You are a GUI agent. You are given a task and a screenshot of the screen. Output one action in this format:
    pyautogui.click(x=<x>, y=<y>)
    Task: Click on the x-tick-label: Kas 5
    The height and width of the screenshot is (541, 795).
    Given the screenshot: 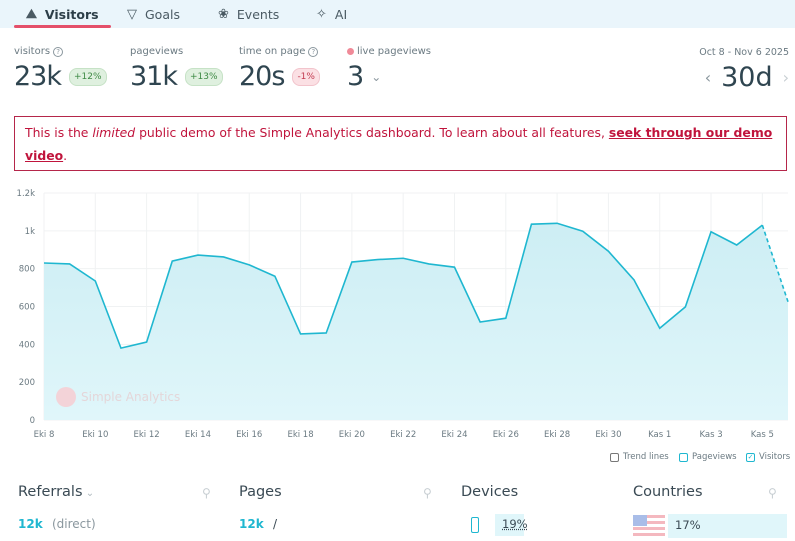 What is the action you would take?
    pyautogui.click(x=762, y=435)
    